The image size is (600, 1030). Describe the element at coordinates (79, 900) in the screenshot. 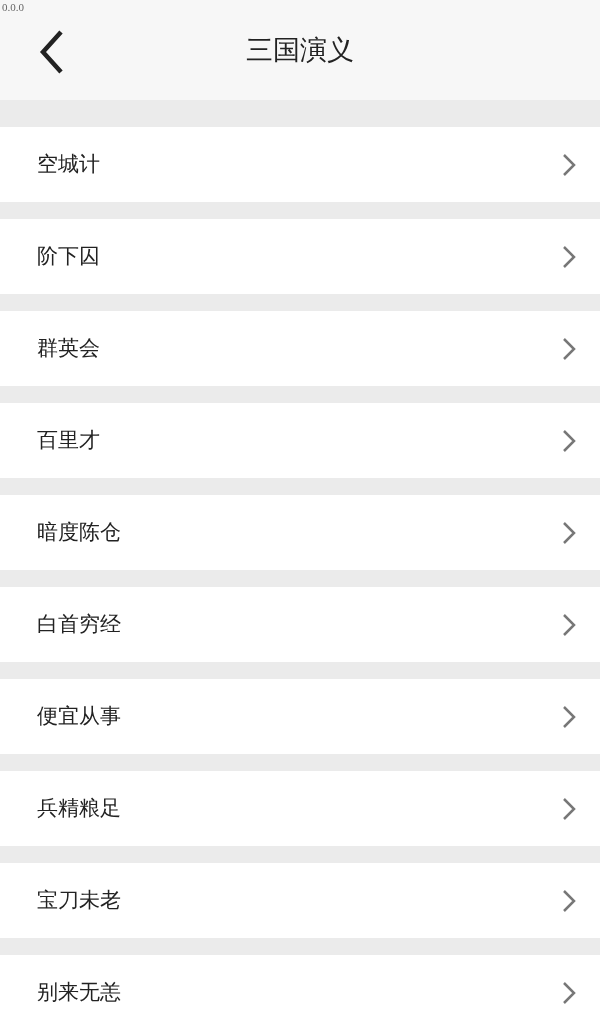

I see `item-label: 宝刀未老` at that location.